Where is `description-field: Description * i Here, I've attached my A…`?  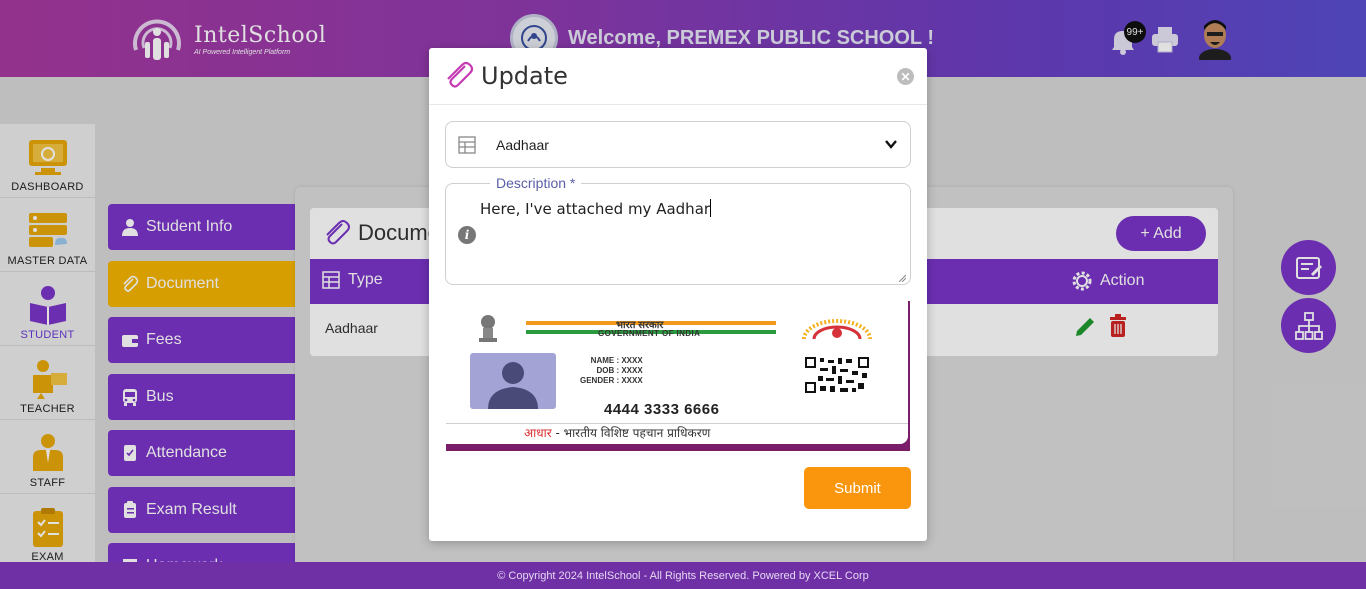
description-field: Description * i Here, I've attached my A… is located at coordinates (678, 230).